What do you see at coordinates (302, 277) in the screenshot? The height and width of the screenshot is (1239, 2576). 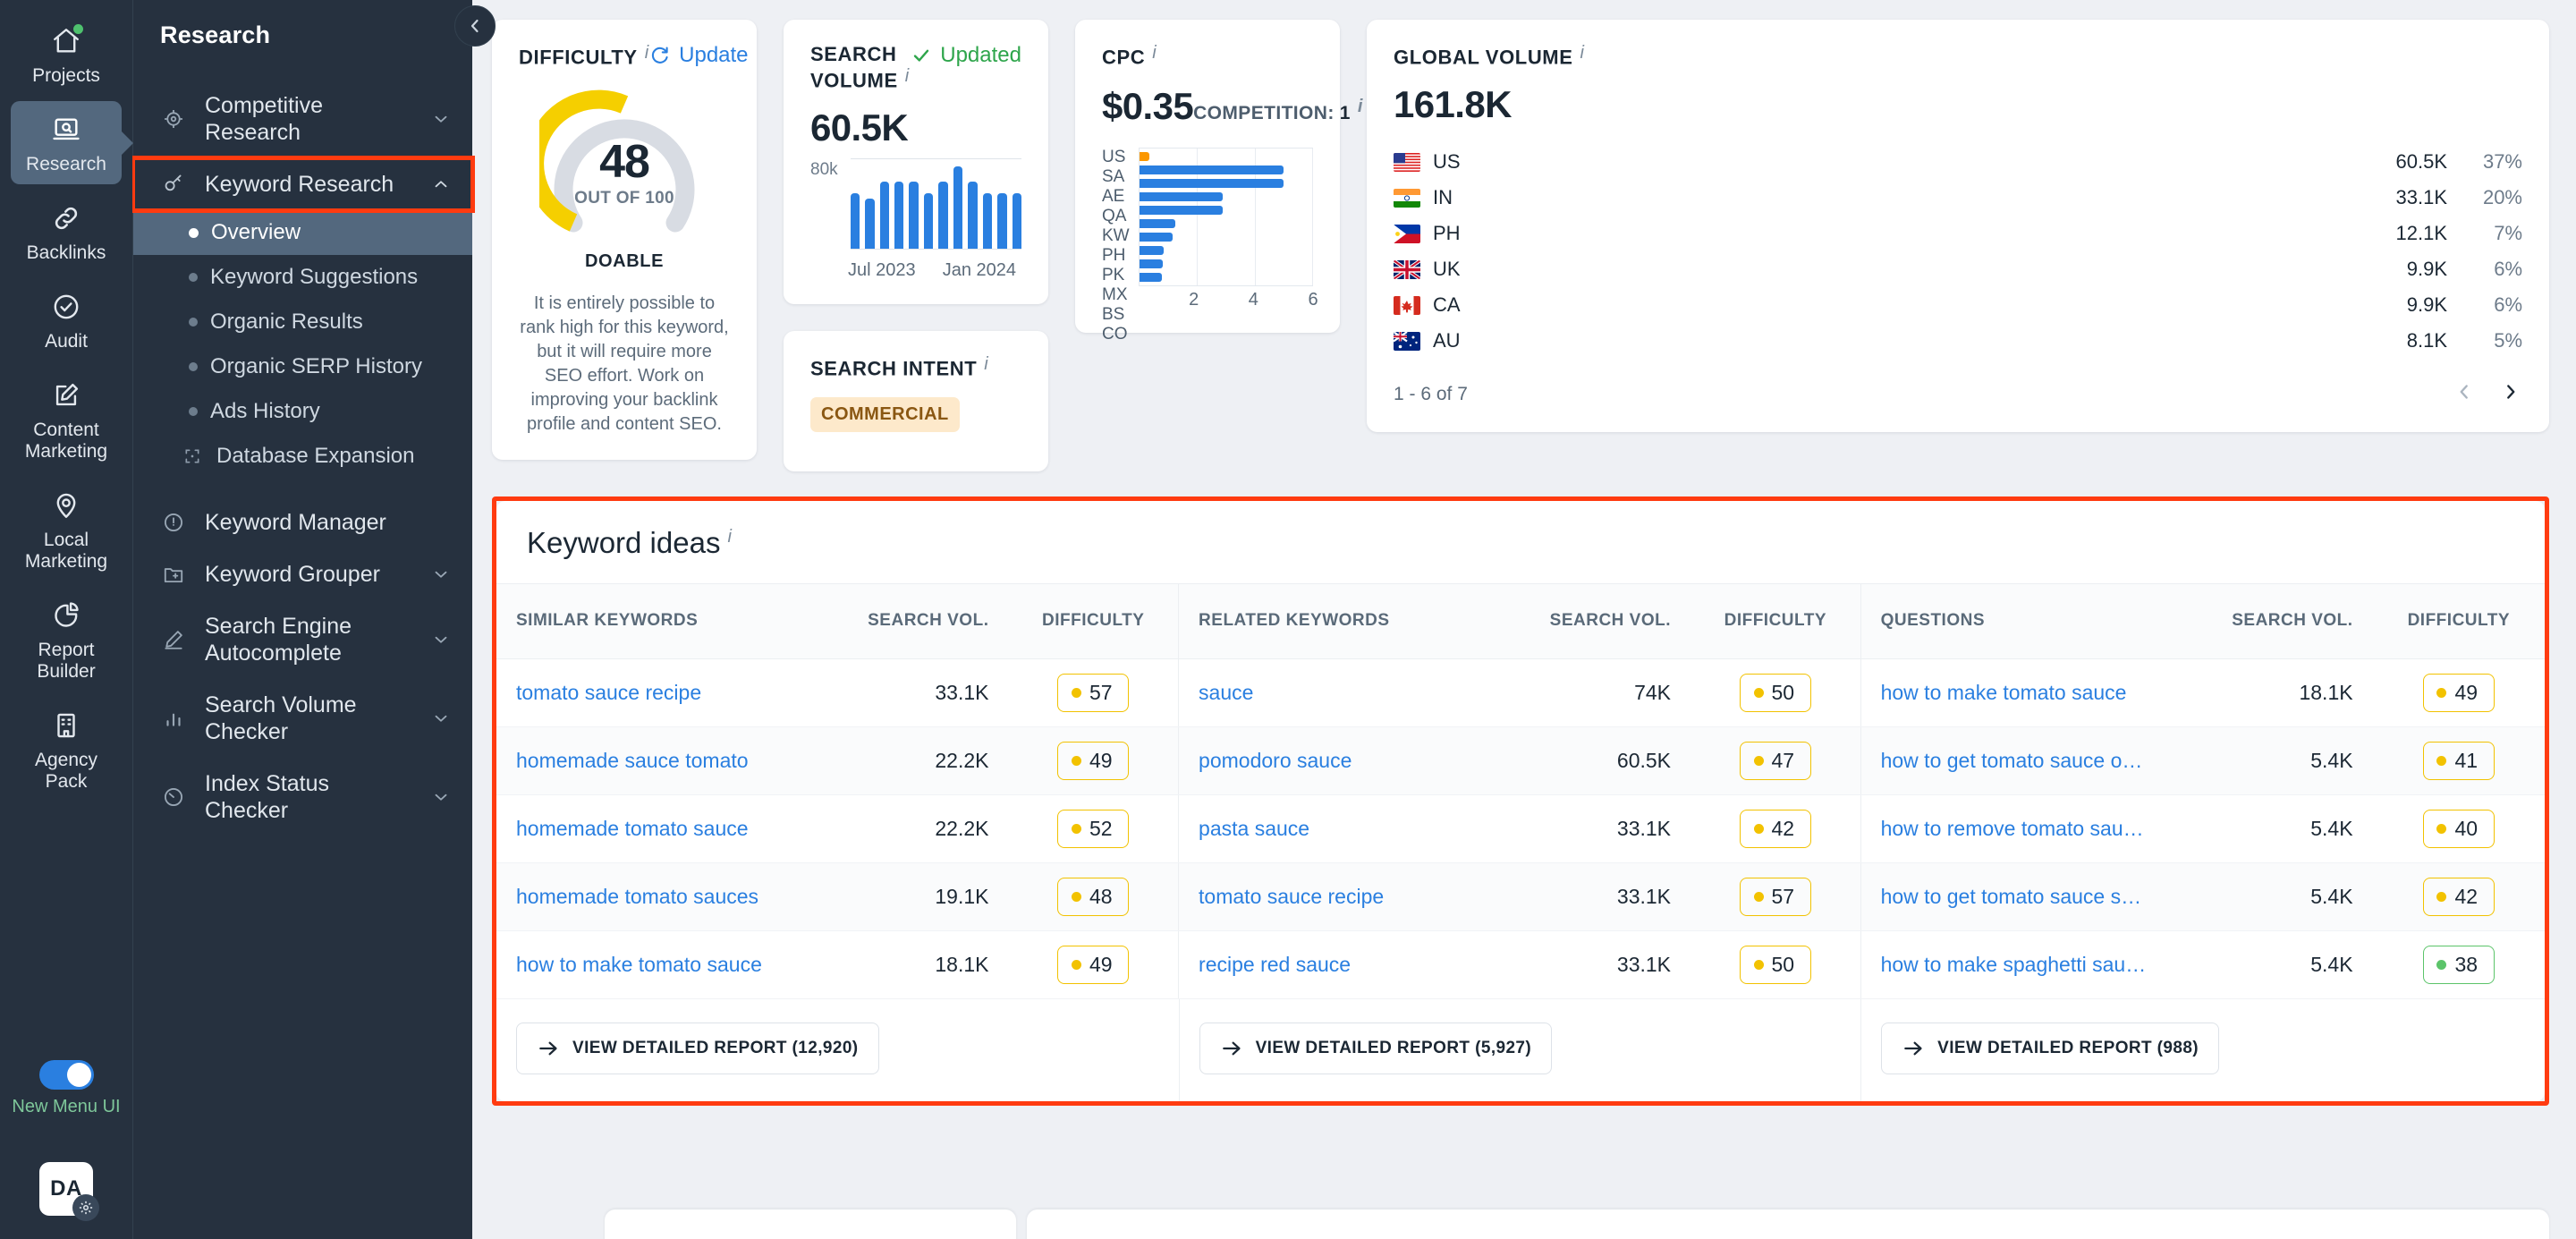 I see `sidebar-item-keyword-suggestions: Keyword Suggestions` at bounding box center [302, 277].